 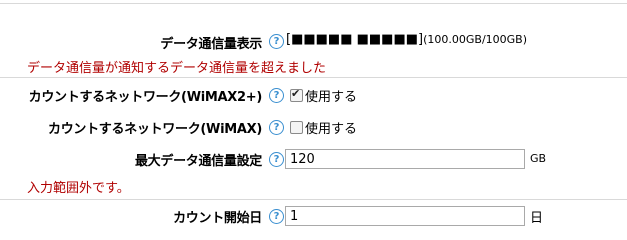 I want to click on divider-after-warning, so click(x=313, y=77).